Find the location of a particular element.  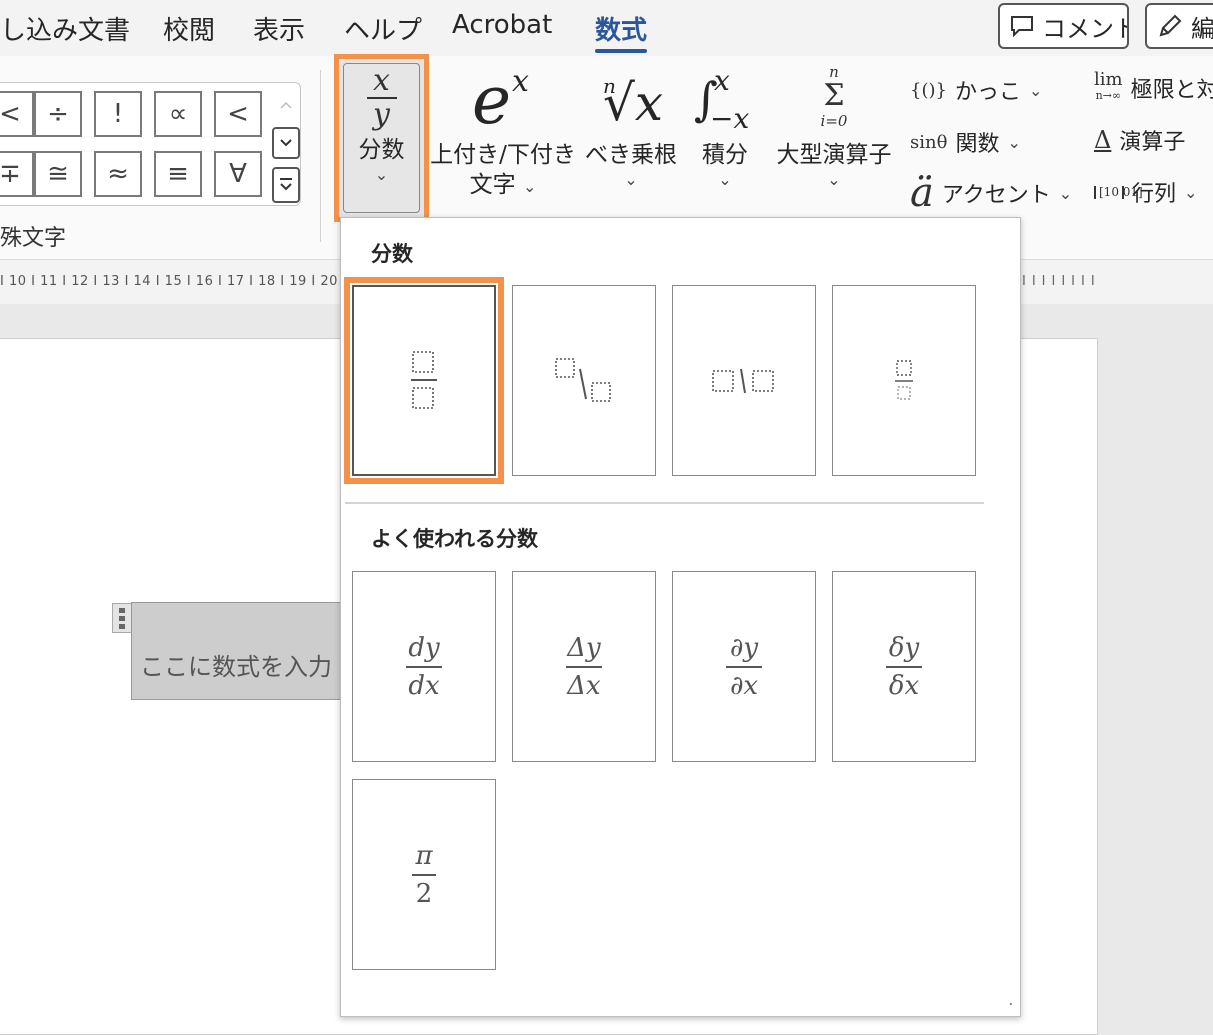

matrix-button: [10 01] 行列 ⌄ is located at coordinates (1145, 192).